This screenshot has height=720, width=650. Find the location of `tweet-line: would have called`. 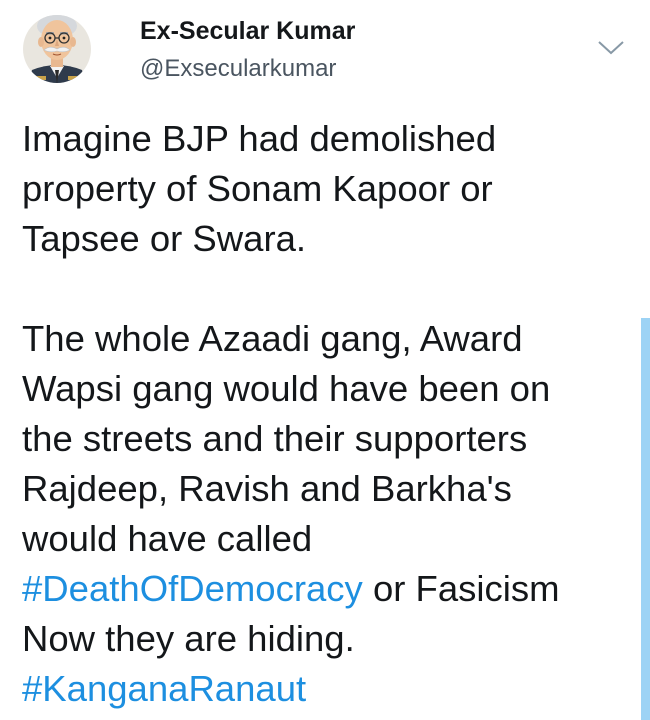

tweet-line: would have called is located at coordinates (167, 538).